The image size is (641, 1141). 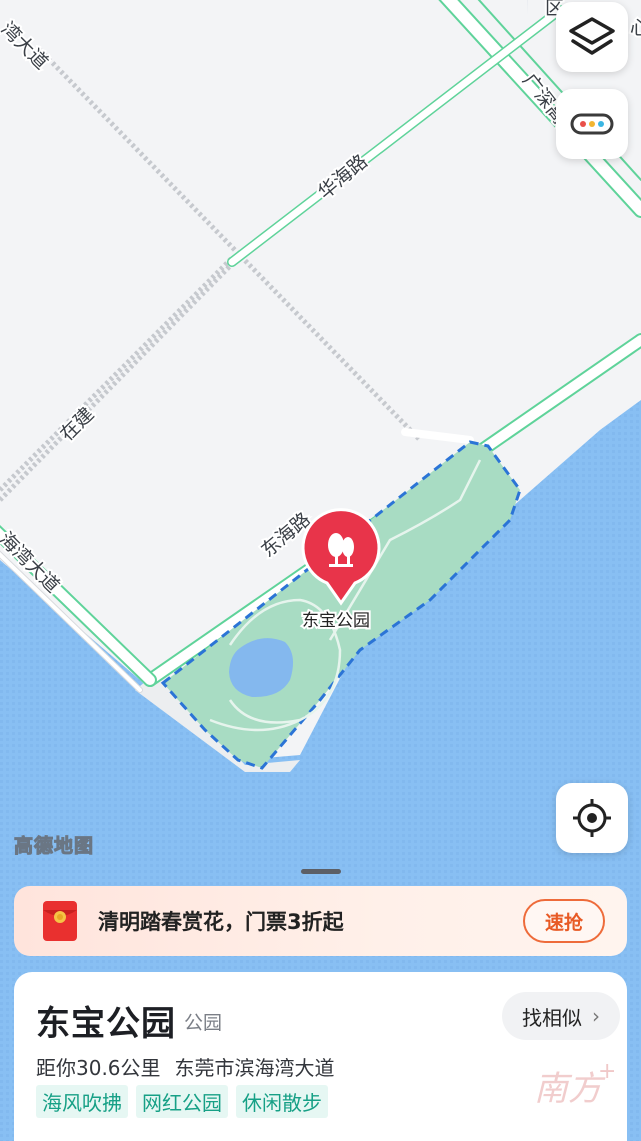 What do you see at coordinates (564, 921) in the screenshot?
I see `grab-deal-button: 速抢` at bounding box center [564, 921].